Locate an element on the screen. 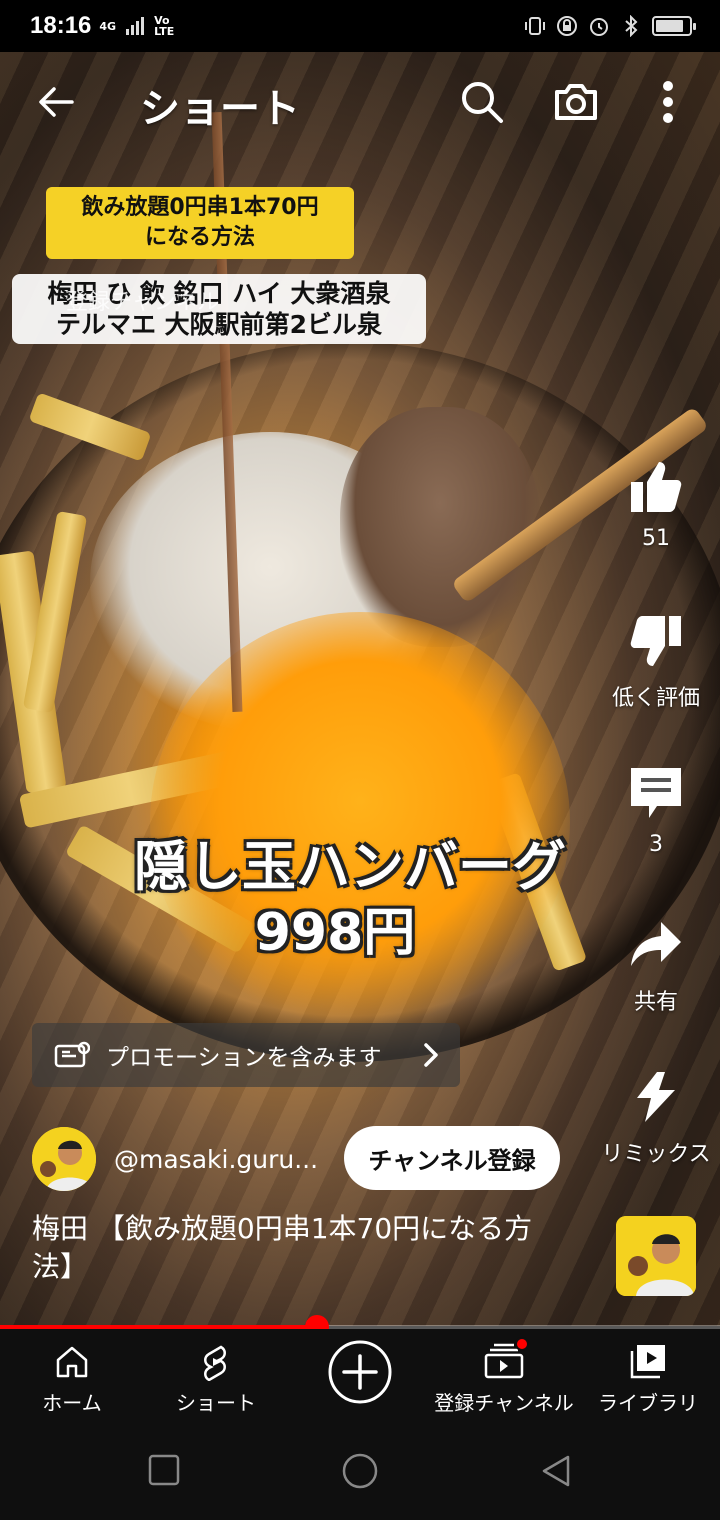  sound-thumbnail-image is located at coordinates (656, 1256).